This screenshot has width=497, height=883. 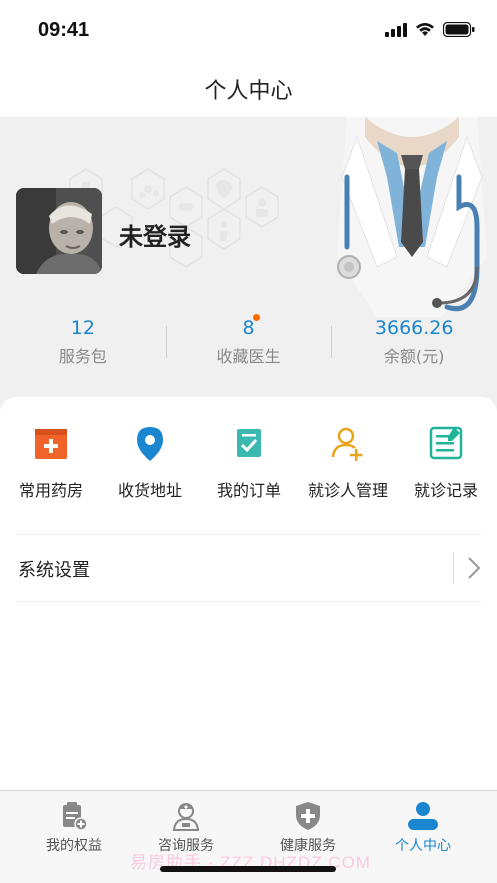 What do you see at coordinates (347, 444) in the screenshot?
I see `add-patient-icon` at bounding box center [347, 444].